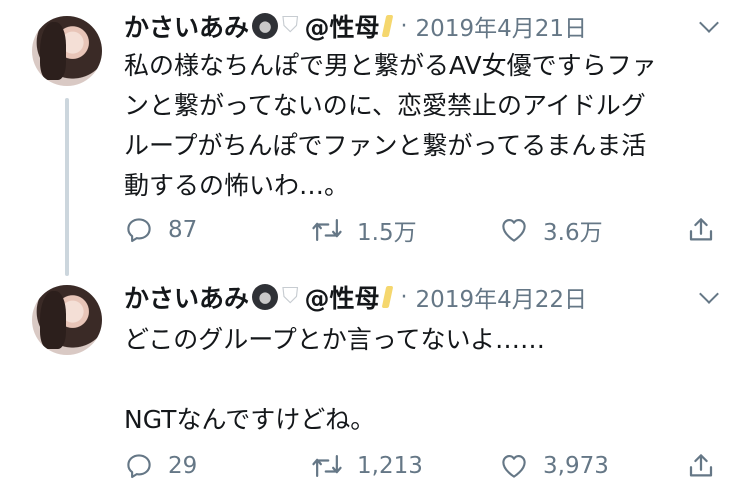 This screenshot has width=750, height=503. What do you see at coordinates (390, 65) in the screenshot?
I see `tweet-text-line: 私の様なちんぽで男と繋がるAV女優ですらファ` at bounding box center [390, 65].